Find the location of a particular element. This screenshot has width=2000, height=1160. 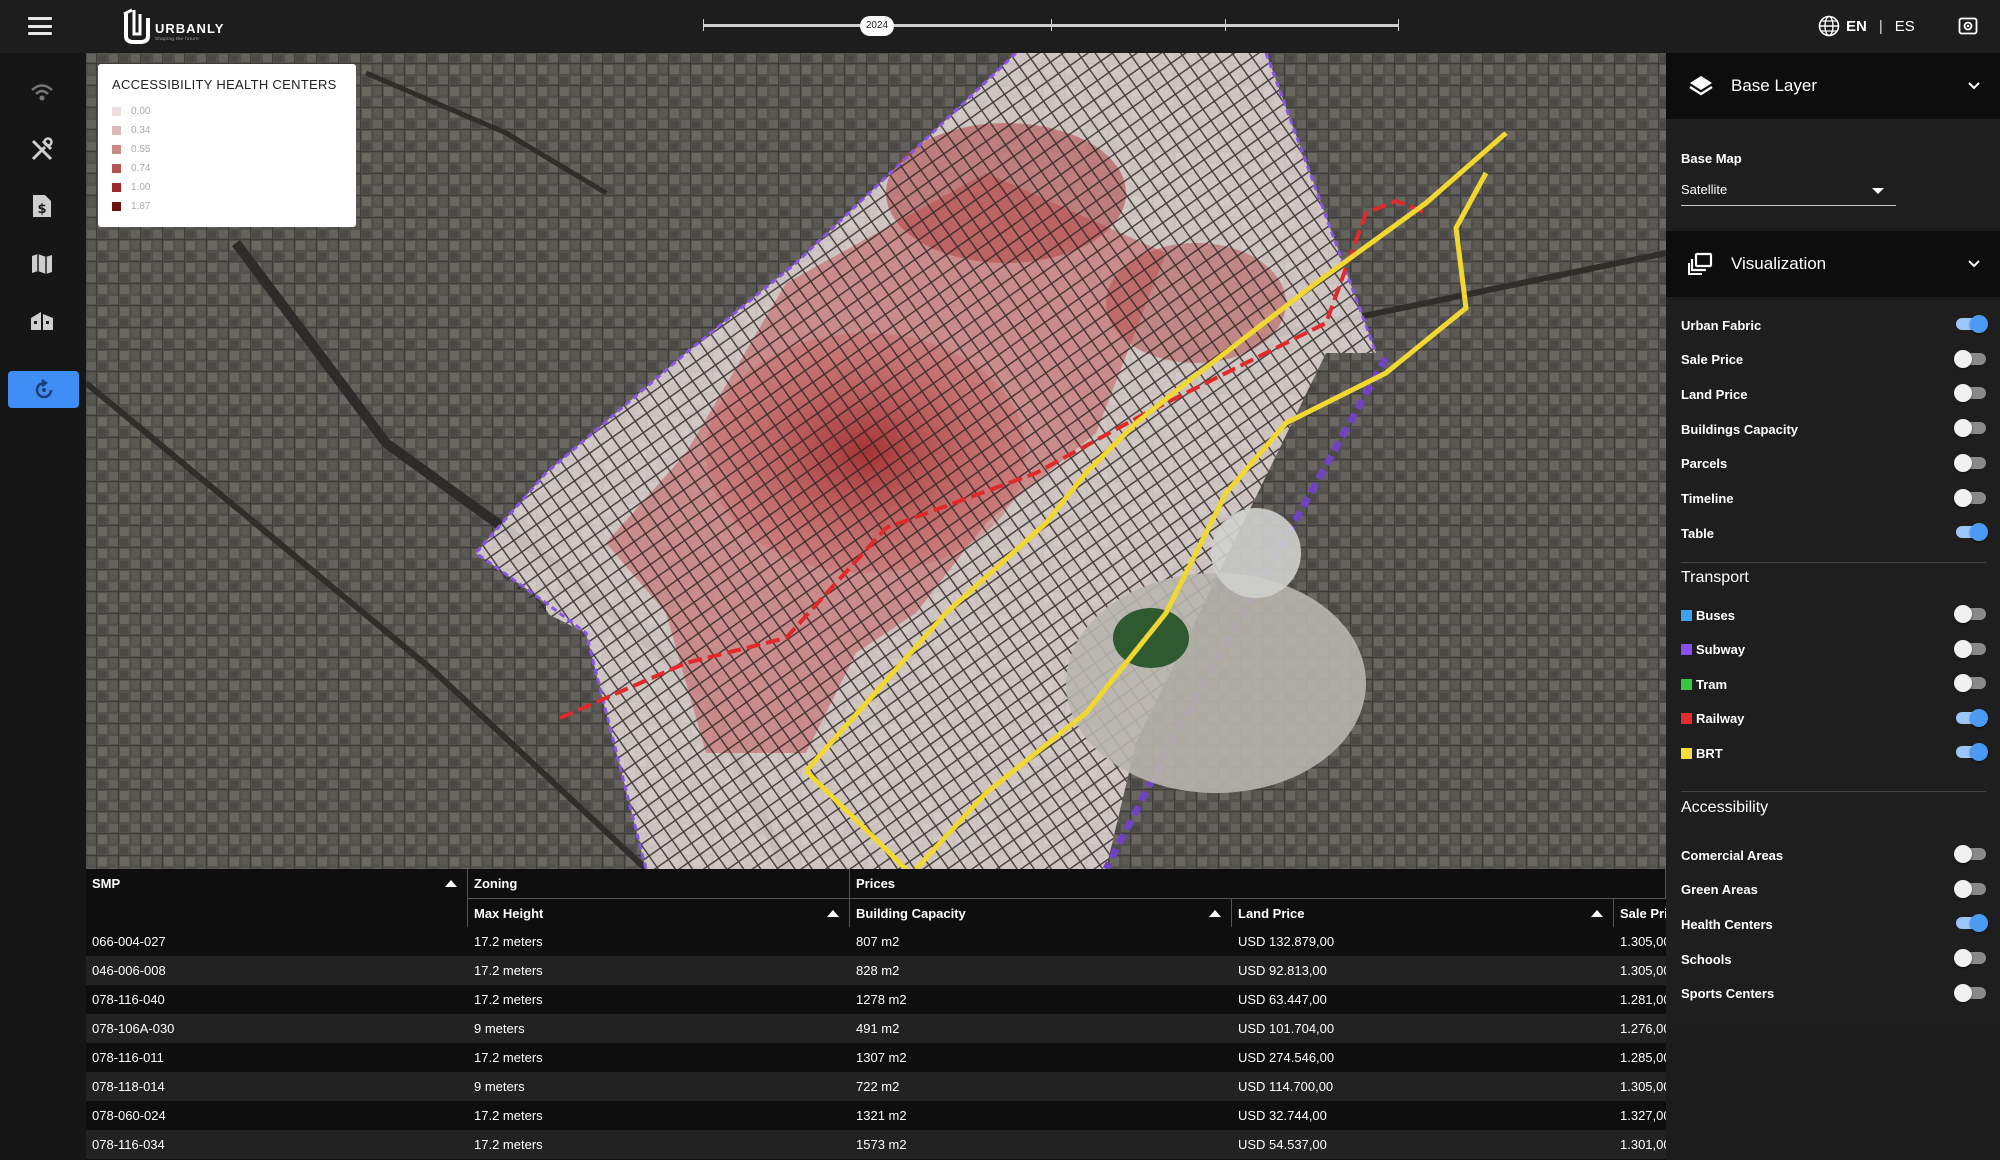

table-cell: USD 63.447,00 is located at coordinates (1282, 999).